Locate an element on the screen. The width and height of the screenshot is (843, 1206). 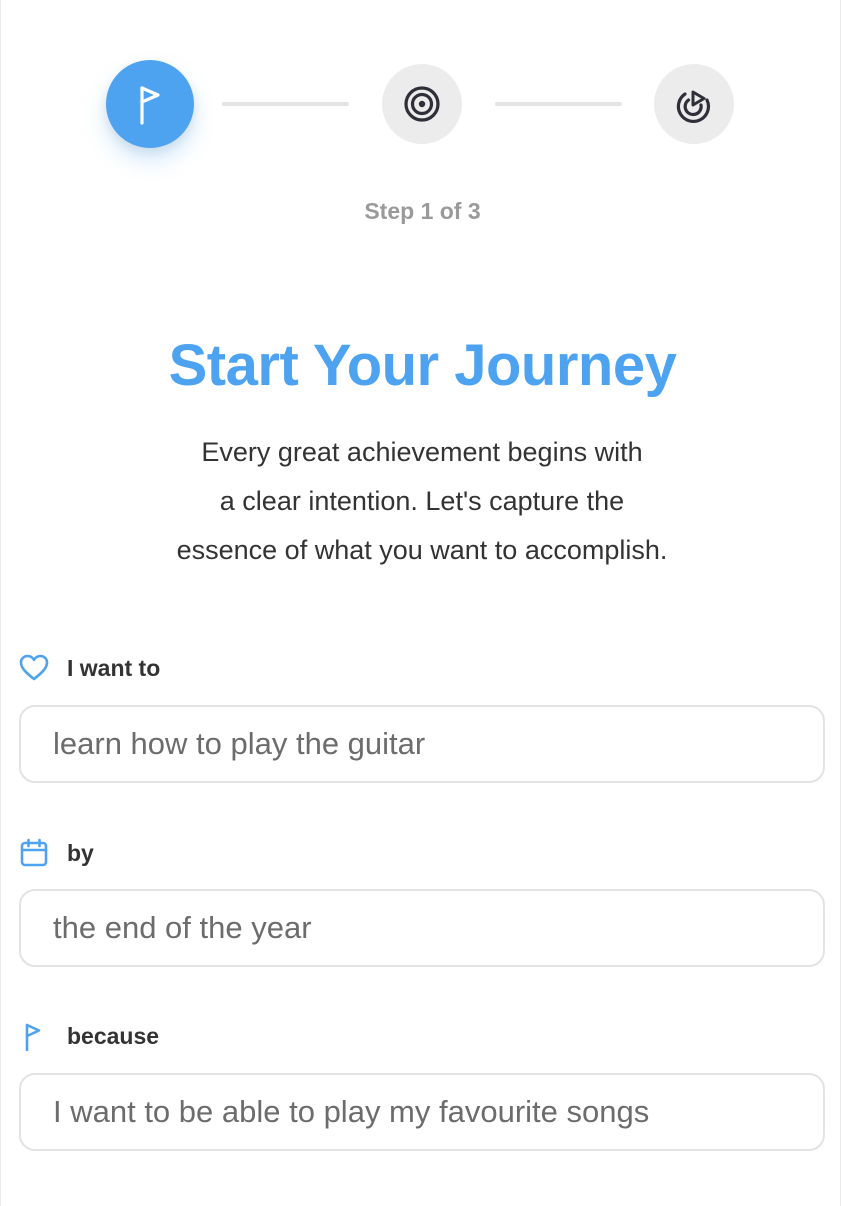
goal-label-text: I want to is located at coordinates (114, 667).